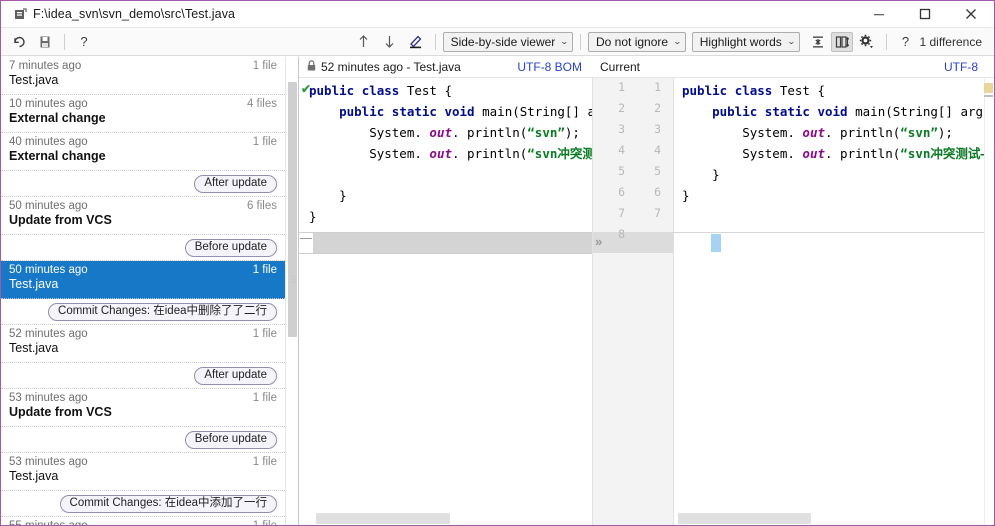  I want to click on show-whitespace-icon, so click(841, 41).